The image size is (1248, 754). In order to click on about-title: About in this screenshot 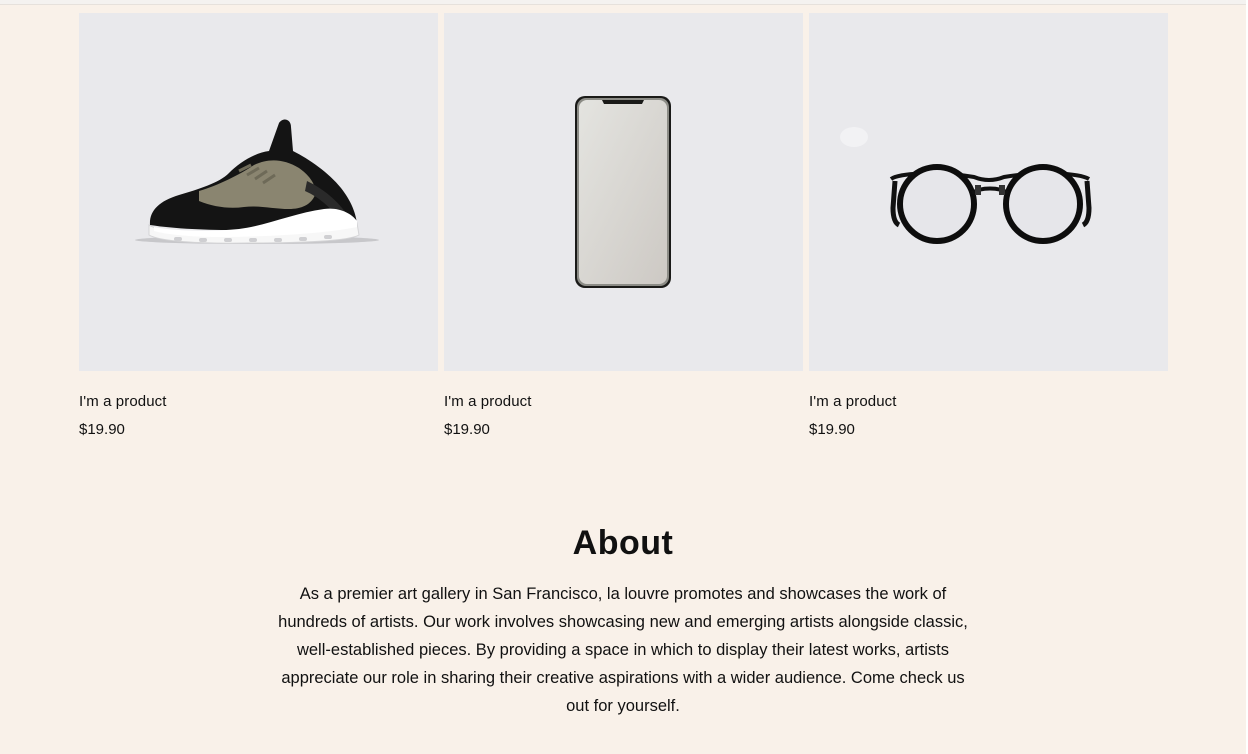, I will do `click(623, 543)`.